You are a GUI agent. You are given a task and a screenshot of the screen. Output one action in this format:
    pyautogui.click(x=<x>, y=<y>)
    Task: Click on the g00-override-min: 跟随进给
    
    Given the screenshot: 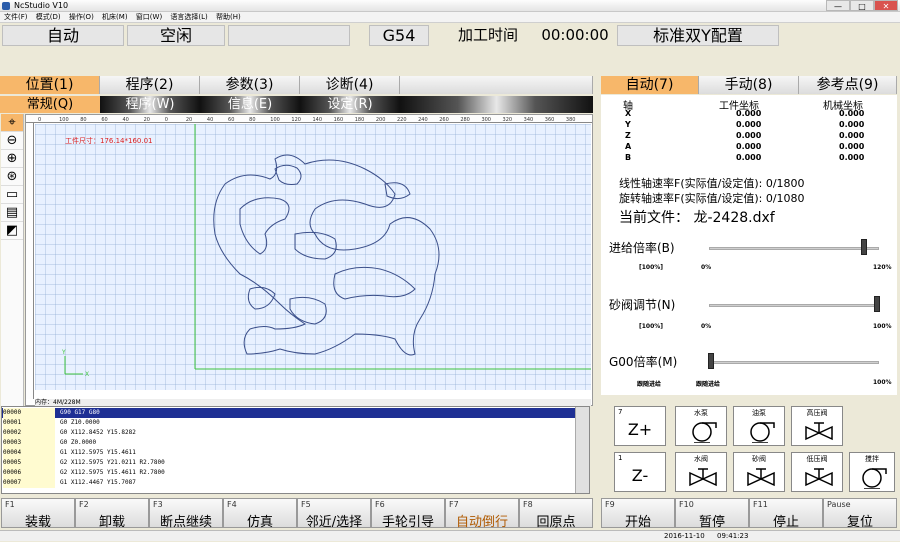 What is the action you would take?
    pyautogui.click(x=708, y=384)
    